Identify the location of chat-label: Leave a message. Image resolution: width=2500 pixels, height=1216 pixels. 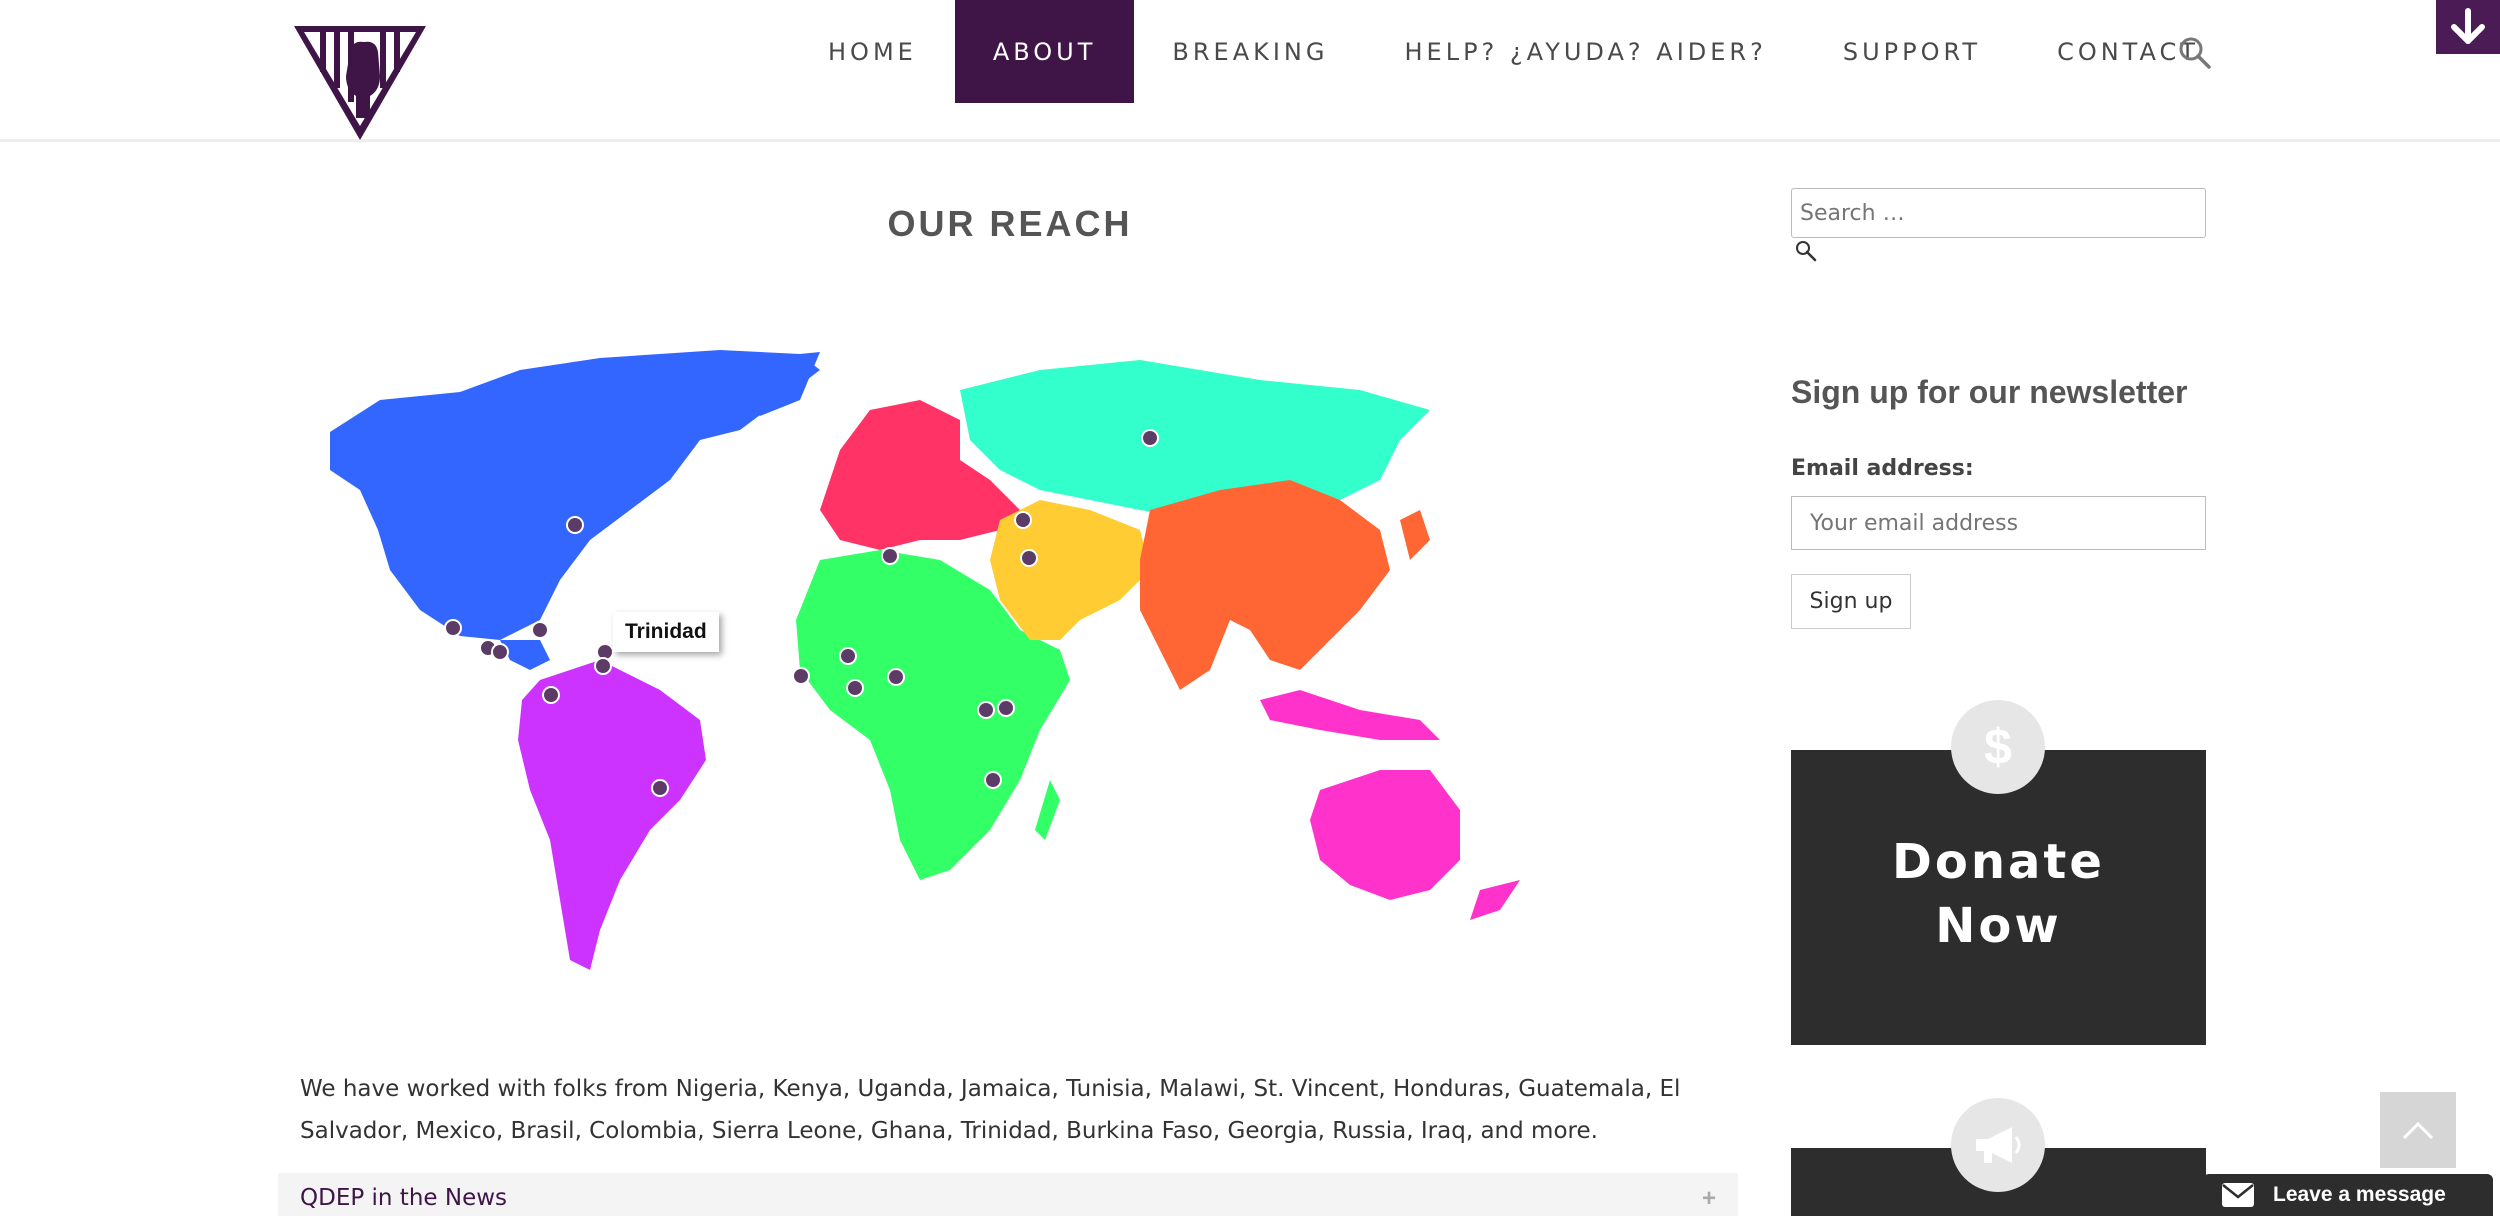
(2359, 1194).